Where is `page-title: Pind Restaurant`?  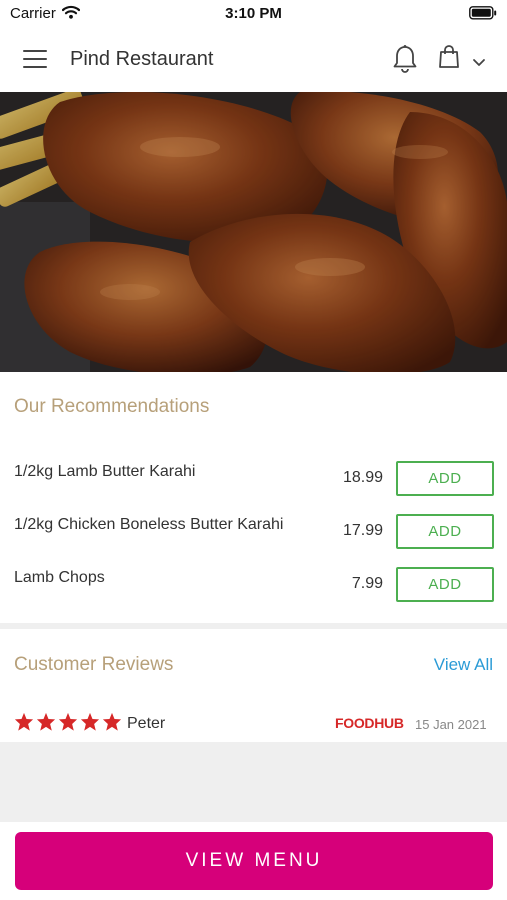
page-title: Pind Restaurant is located at coordinates (142, 59).